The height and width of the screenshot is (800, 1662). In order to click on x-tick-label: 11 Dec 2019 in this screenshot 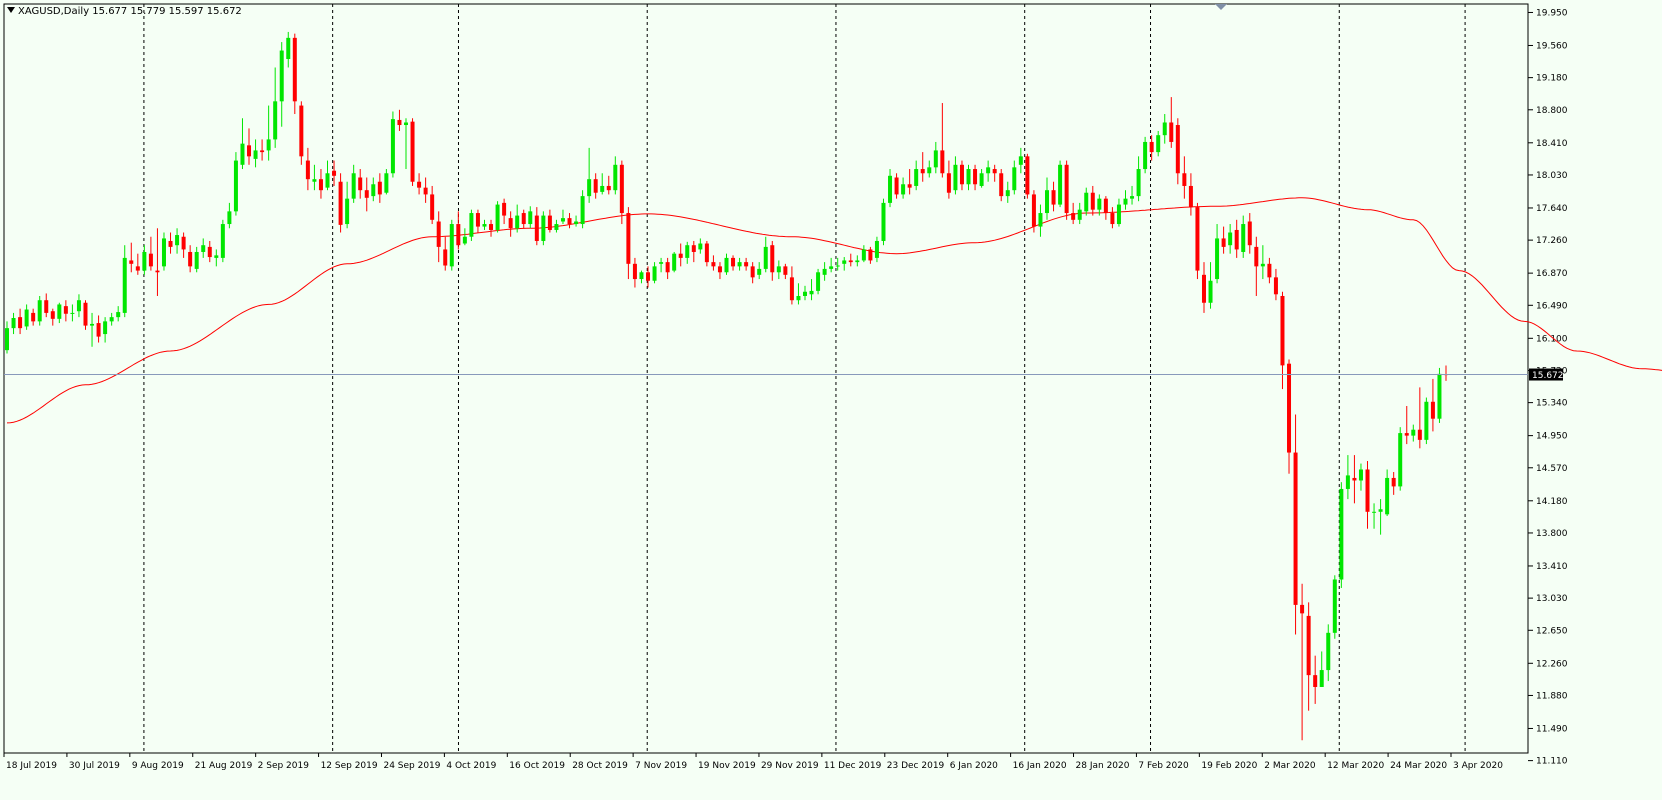, I will do `click(853, 766)`.